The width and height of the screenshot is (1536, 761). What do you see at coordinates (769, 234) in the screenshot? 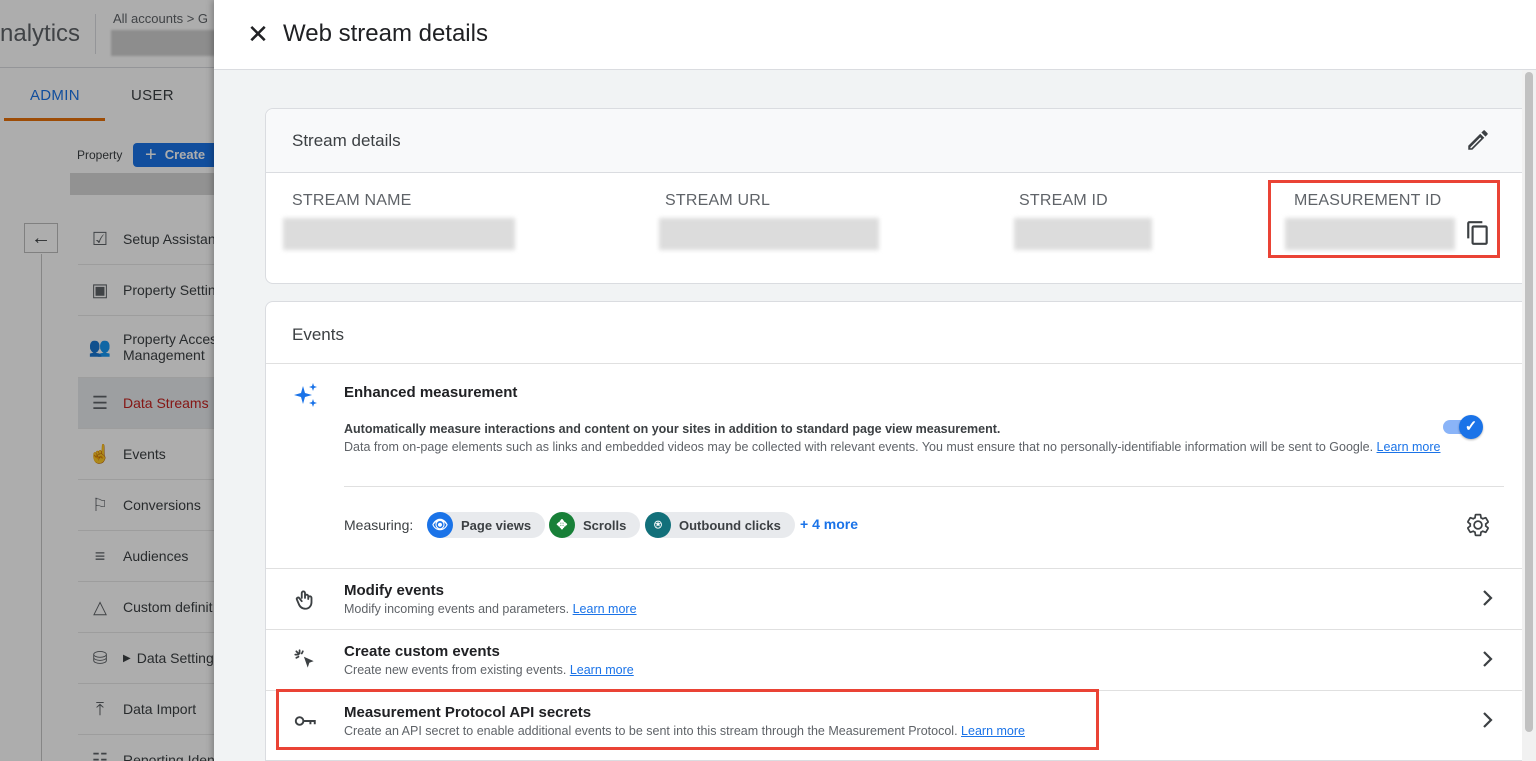
I see `stream-url-value-redacted` at bounding box center [769, 234].